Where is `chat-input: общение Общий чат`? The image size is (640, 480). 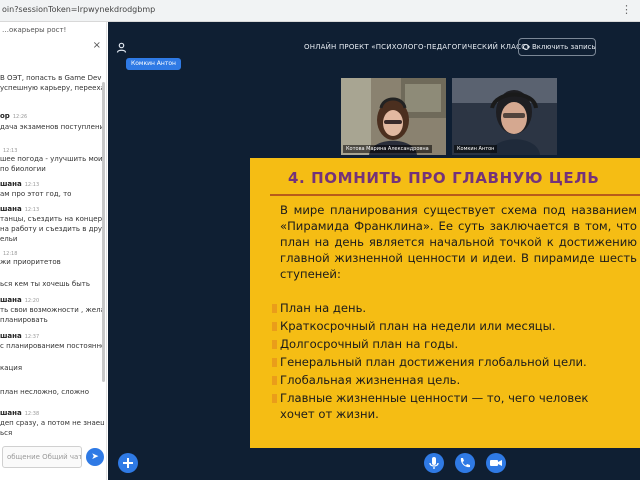
chat-input: общение Общий чат is located at coordinates (42, 457).